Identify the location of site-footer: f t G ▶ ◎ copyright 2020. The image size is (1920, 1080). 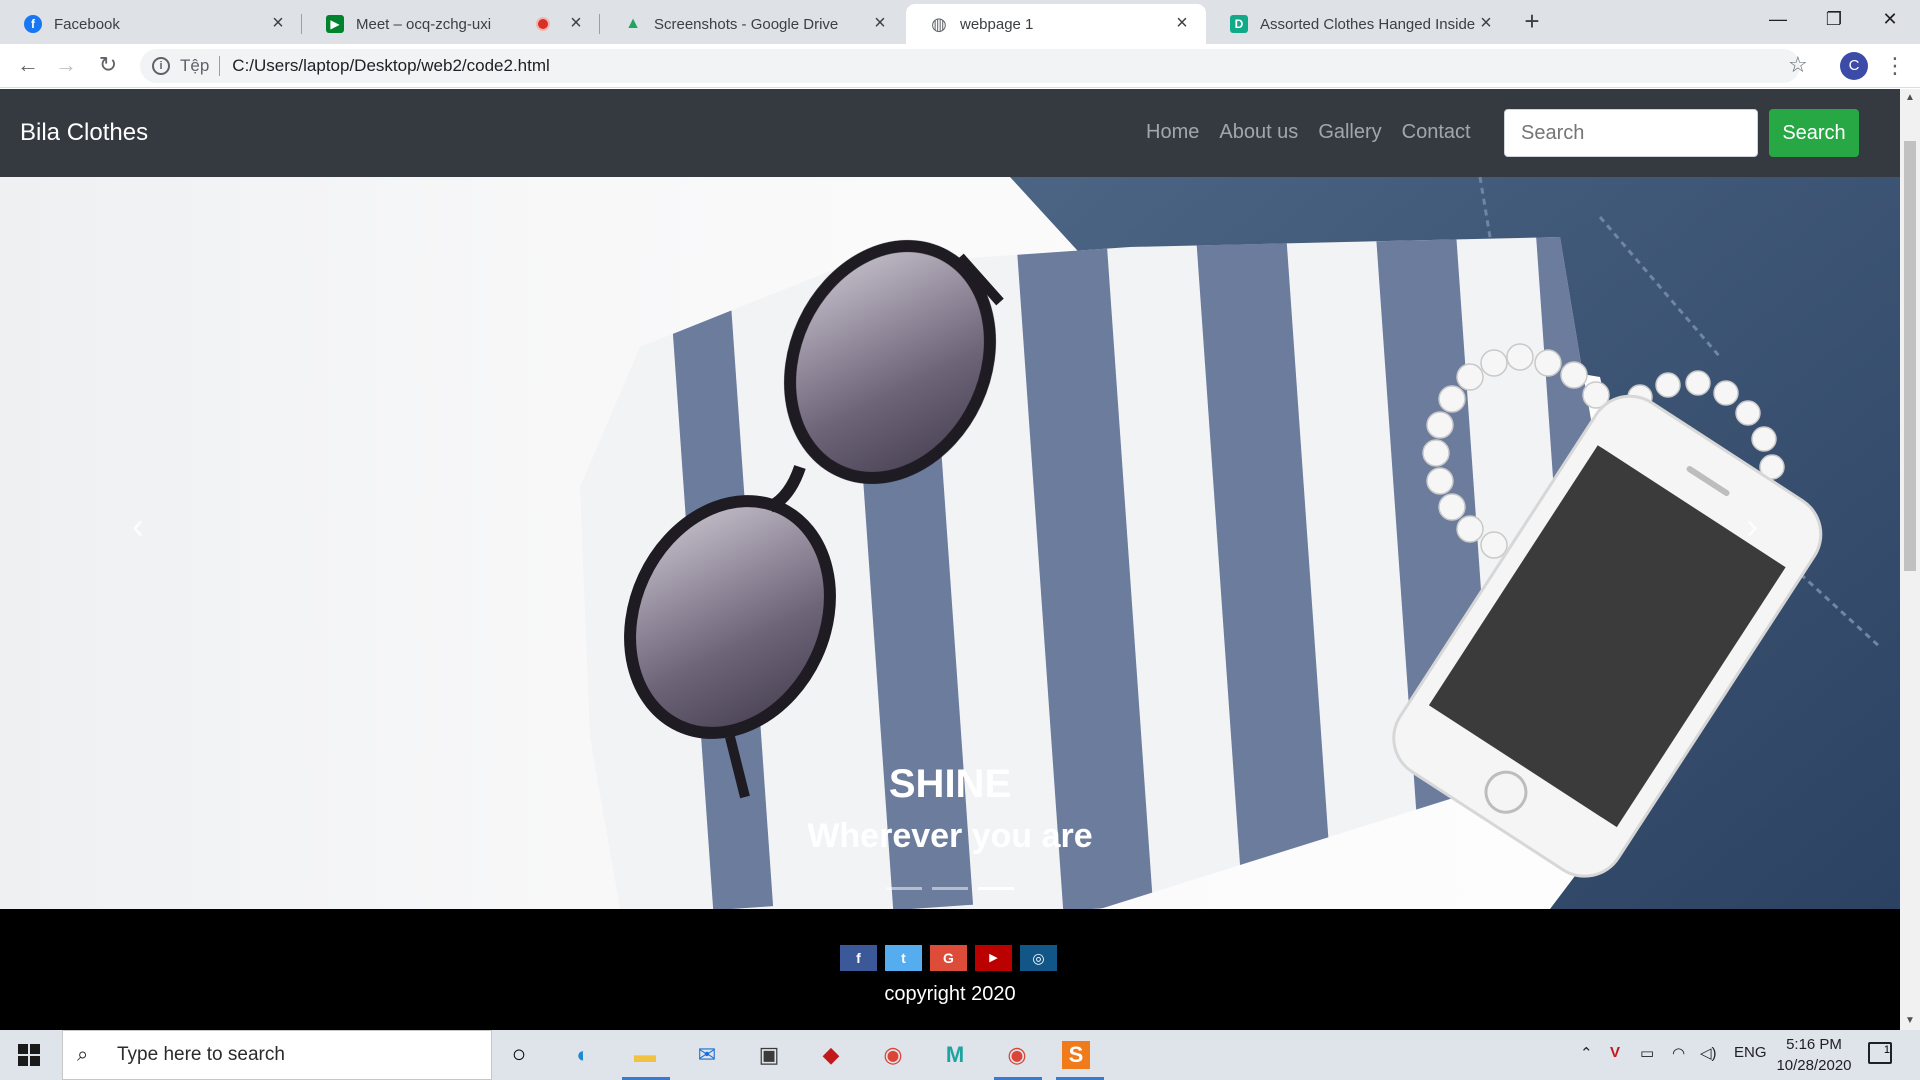
(950, 969).